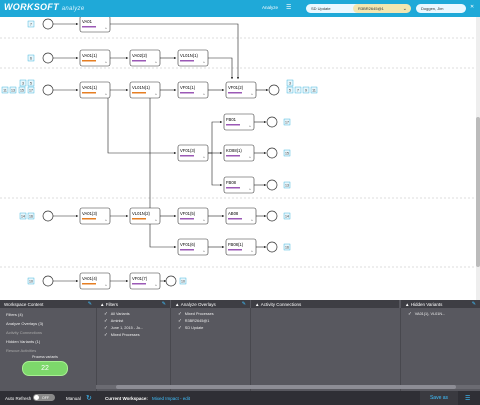 The image size is (480, 405). I want to click on activity-node: VL01N(2)▸, so click(145, 216).